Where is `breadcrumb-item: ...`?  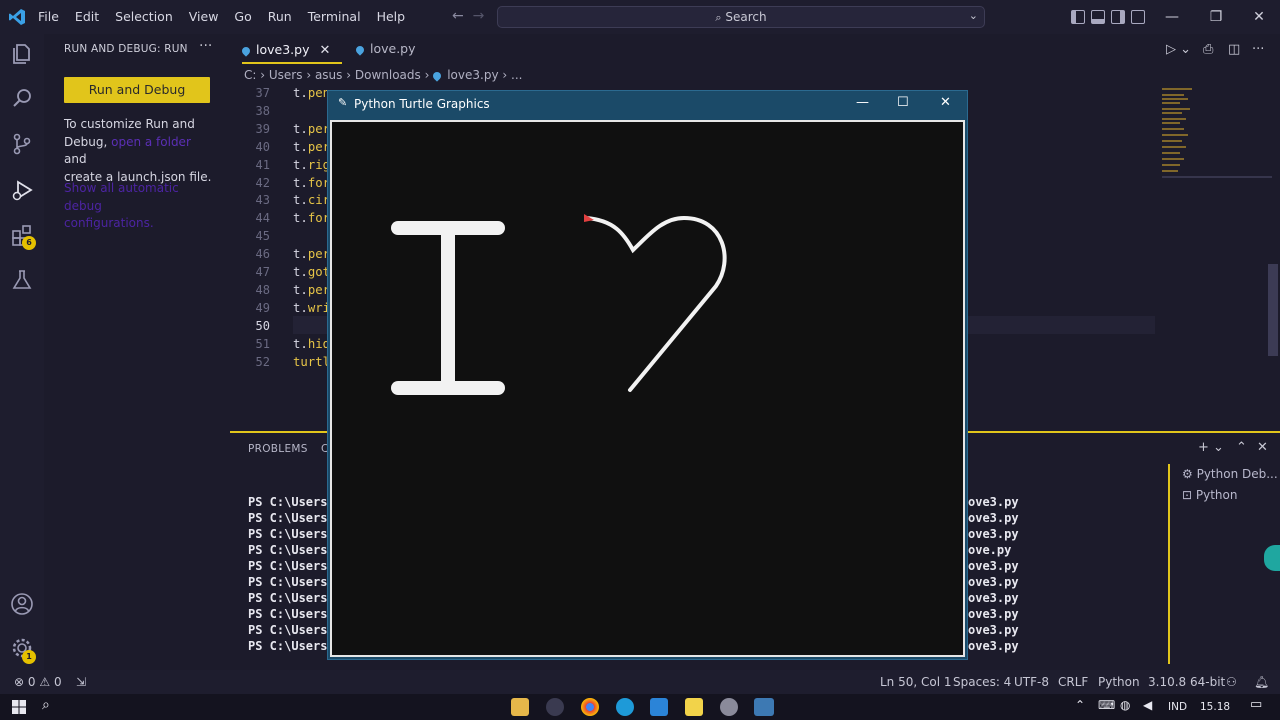
breadcrumb-item: ... is located at coordinates (516, 75).